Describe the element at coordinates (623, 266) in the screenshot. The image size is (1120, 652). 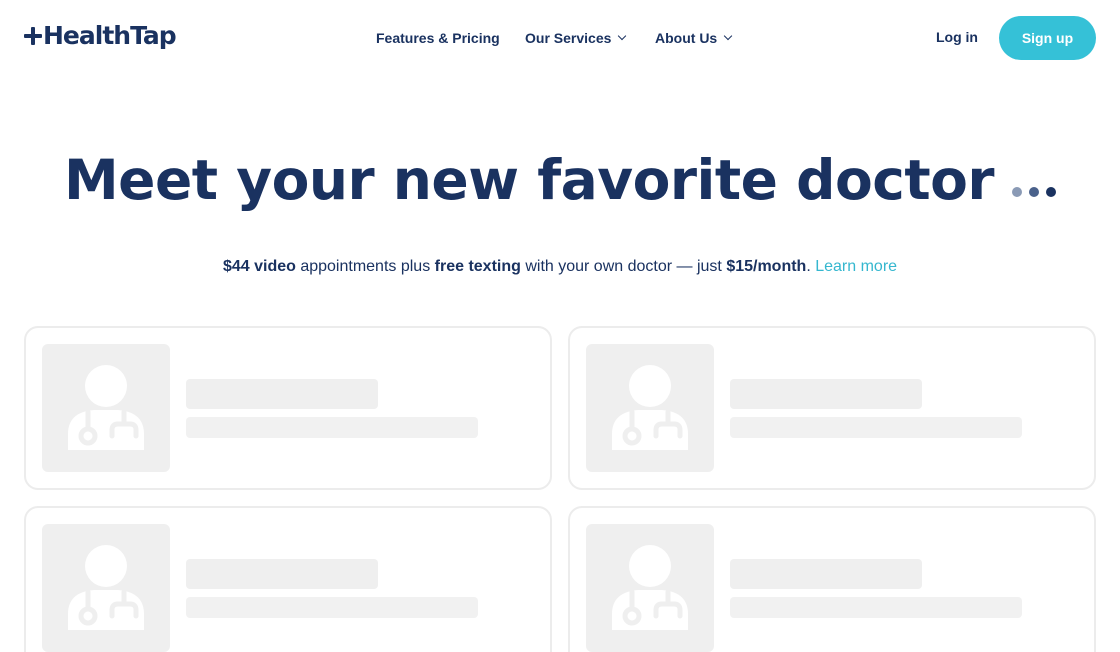
I see `subline-text: with your own doctor — just` at that location.